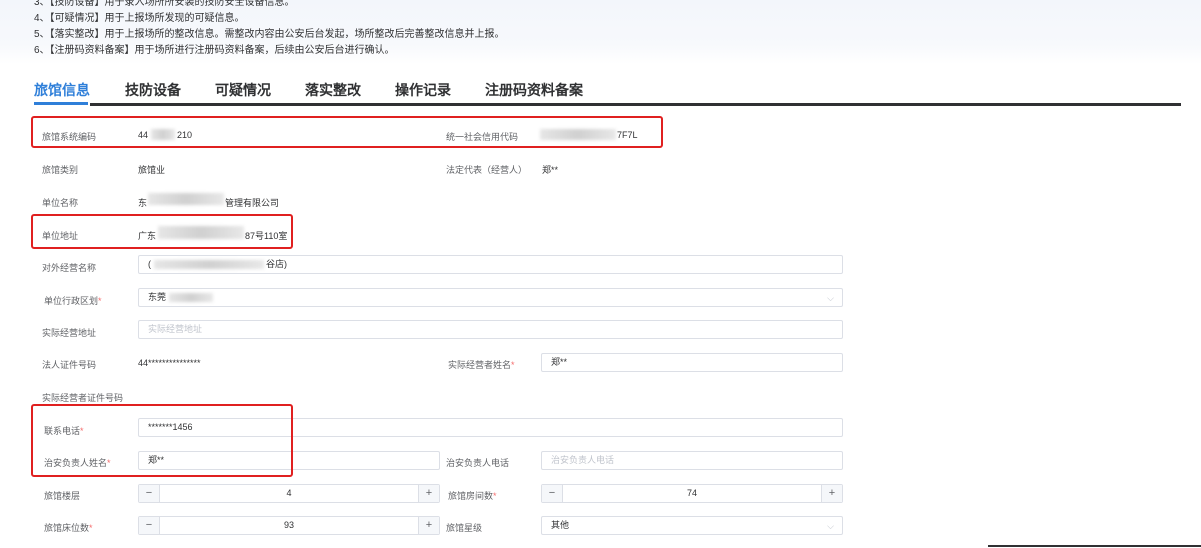 This screenshot has height=548, width=1201. I want to click on security-phone-input: 治安负责人电话, so click(692, 460).